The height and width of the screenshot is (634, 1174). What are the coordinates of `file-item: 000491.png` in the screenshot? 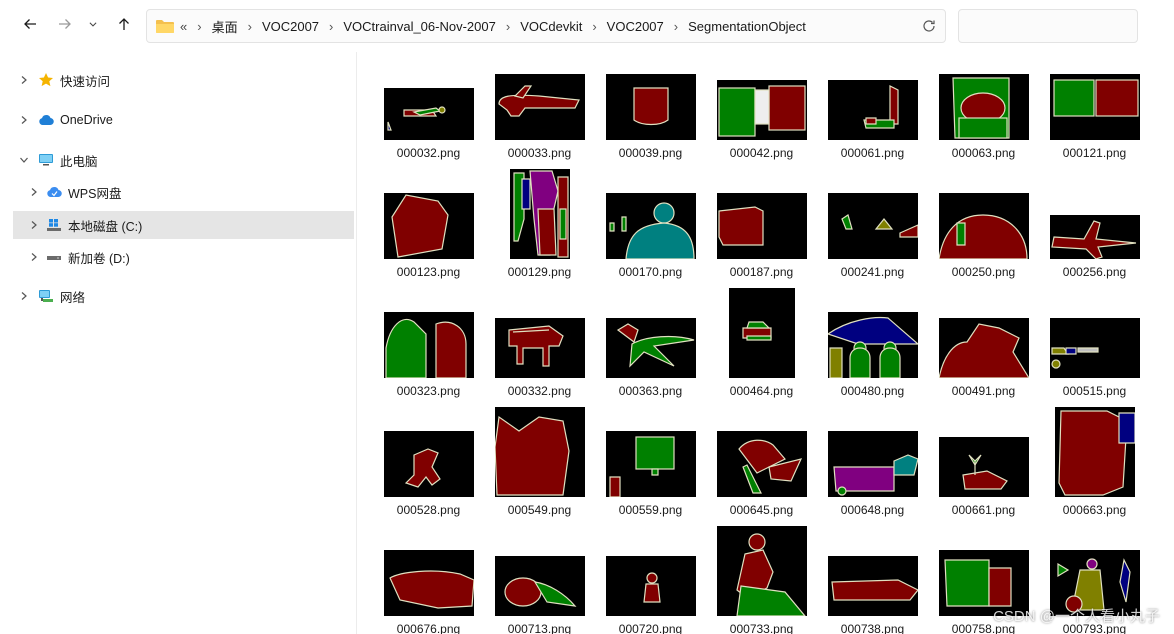 It's located at (983, 357).